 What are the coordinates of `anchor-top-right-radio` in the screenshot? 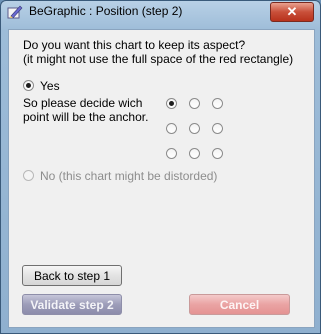 It's located at (217, 103).